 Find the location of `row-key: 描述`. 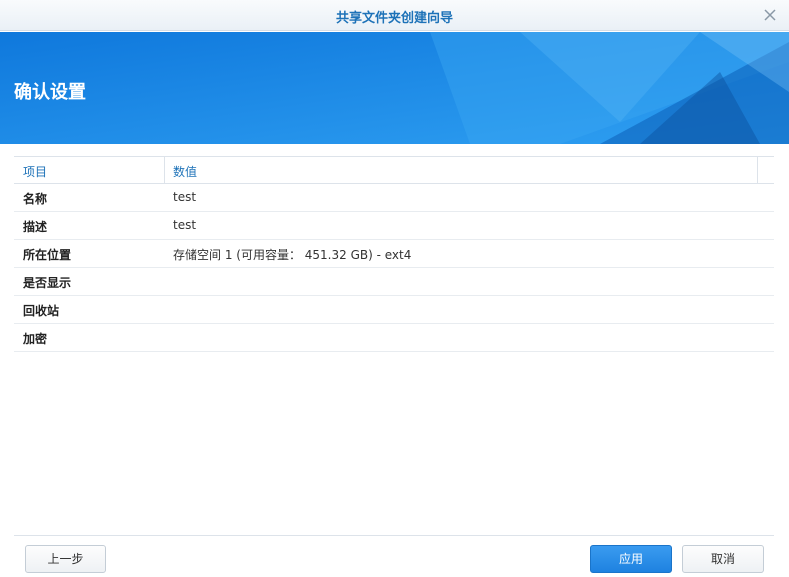

row-key: 描述 is located at coordinates (35, 227).